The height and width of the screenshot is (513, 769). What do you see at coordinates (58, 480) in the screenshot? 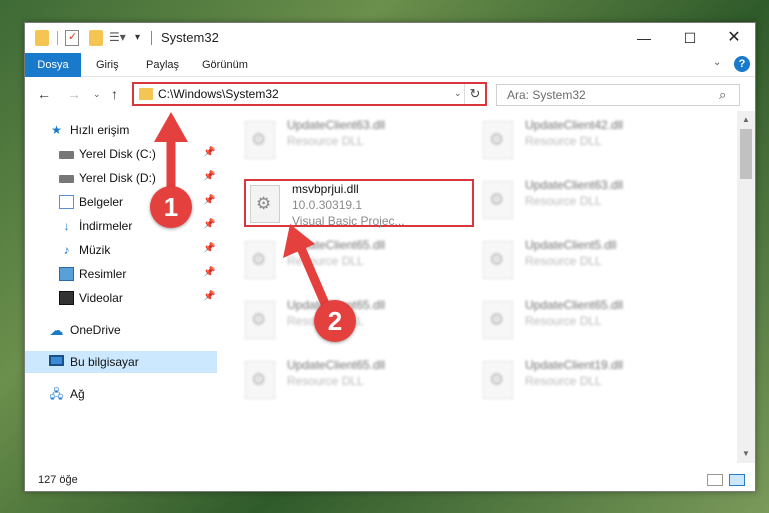
I see `item-count: 127 öğe` at bounding box center [58, 480].